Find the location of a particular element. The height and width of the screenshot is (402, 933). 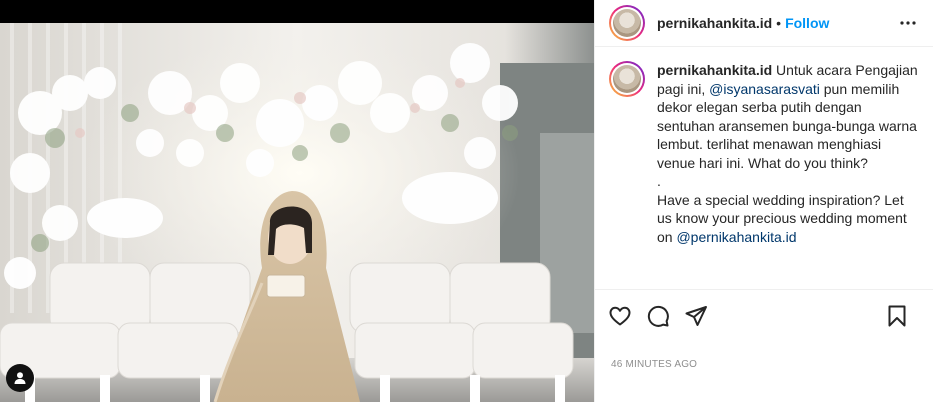

user-tag-button is located at coordinates (20, 378).